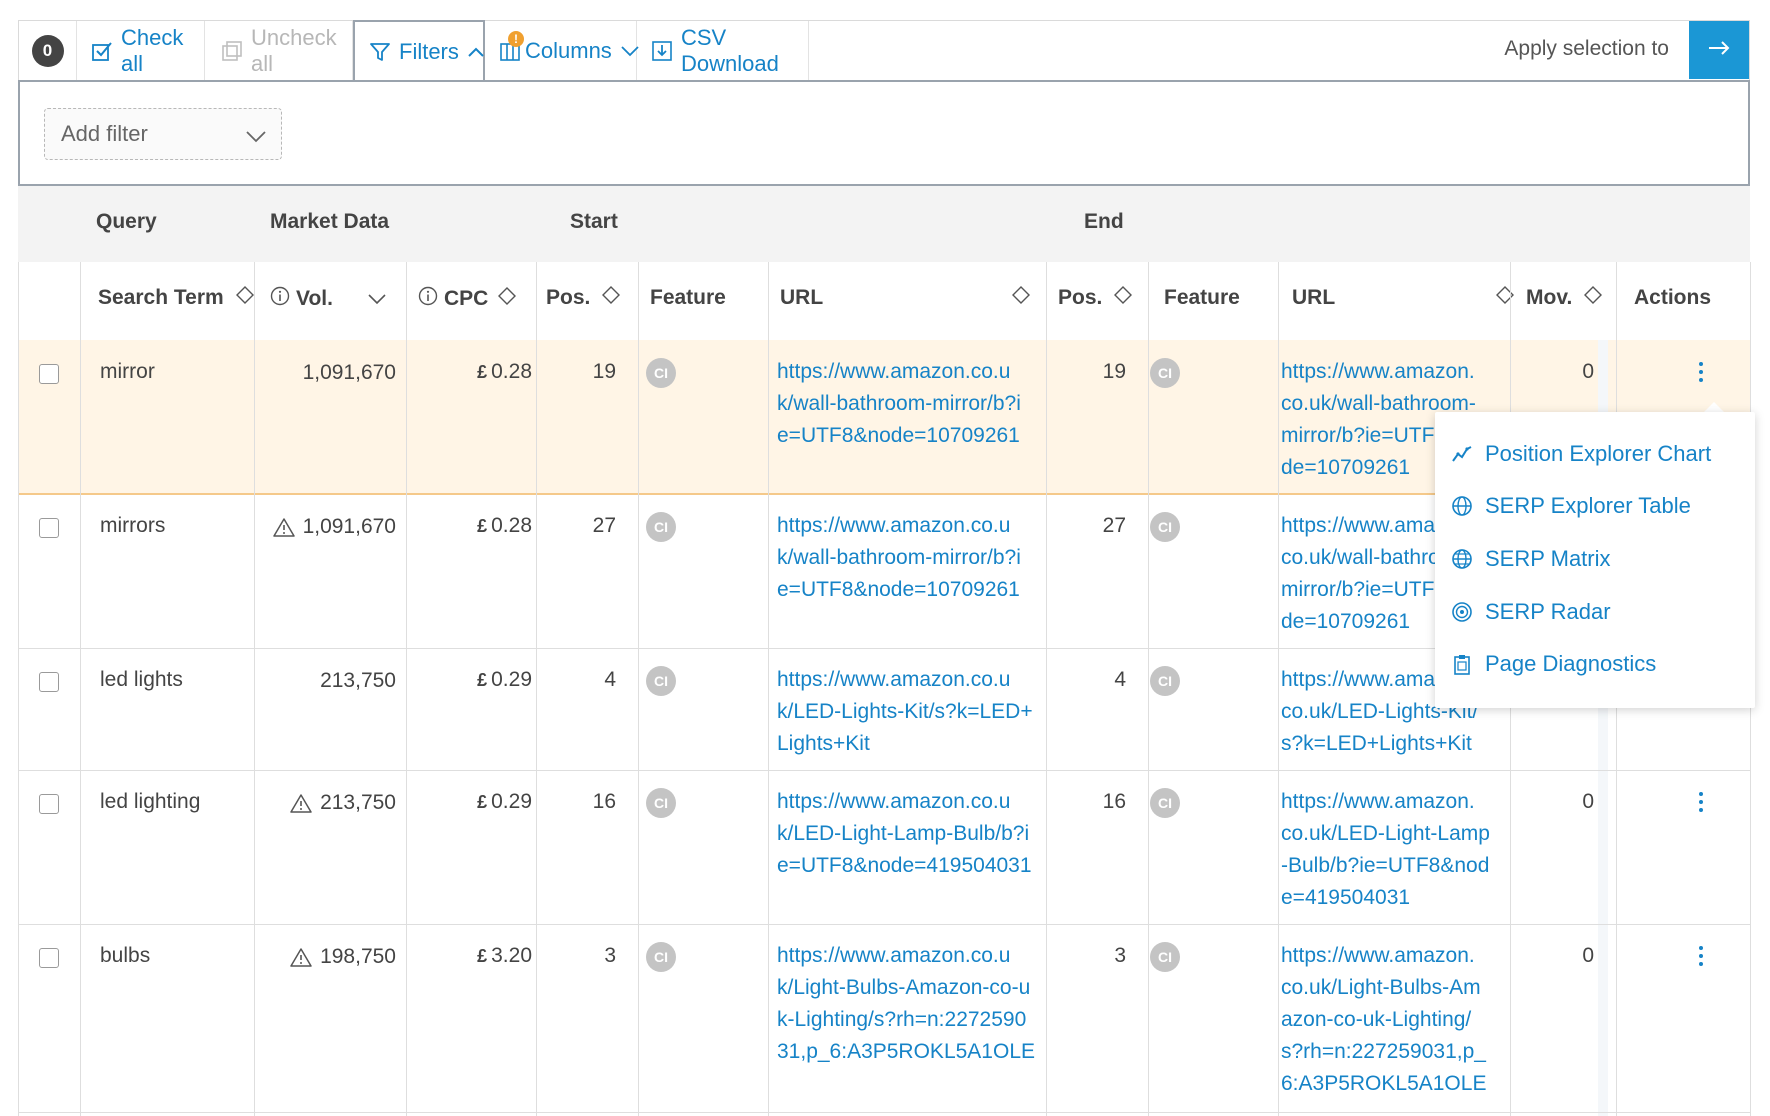 The image size is (1770, 1116). Describe the element at coordinates (127, 371) in the screenshot. I see `search-term: mirror` at that location.